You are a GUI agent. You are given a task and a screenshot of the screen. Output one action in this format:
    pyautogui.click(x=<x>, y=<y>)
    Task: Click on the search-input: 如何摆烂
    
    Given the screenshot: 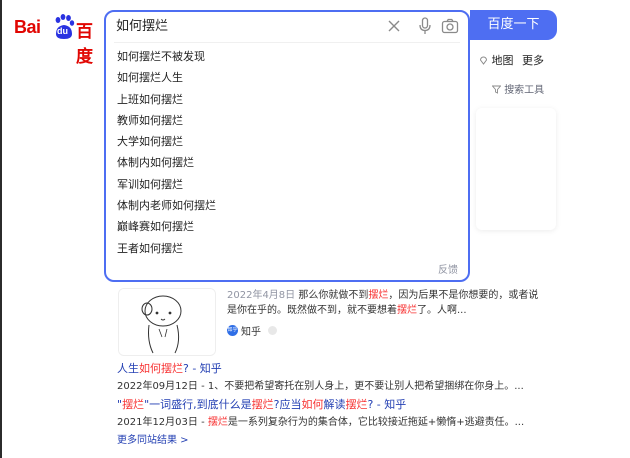 What is the action you would take?
    pyautogui.click(x=142, y=27)
    